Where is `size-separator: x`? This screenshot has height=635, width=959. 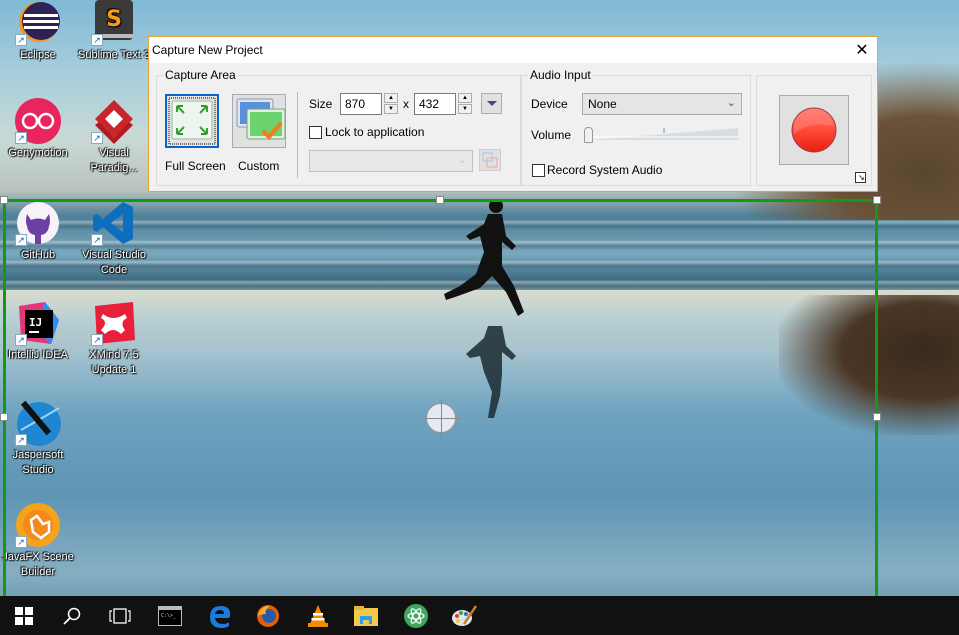
size-separator: x is located at coordinates (406, 104).